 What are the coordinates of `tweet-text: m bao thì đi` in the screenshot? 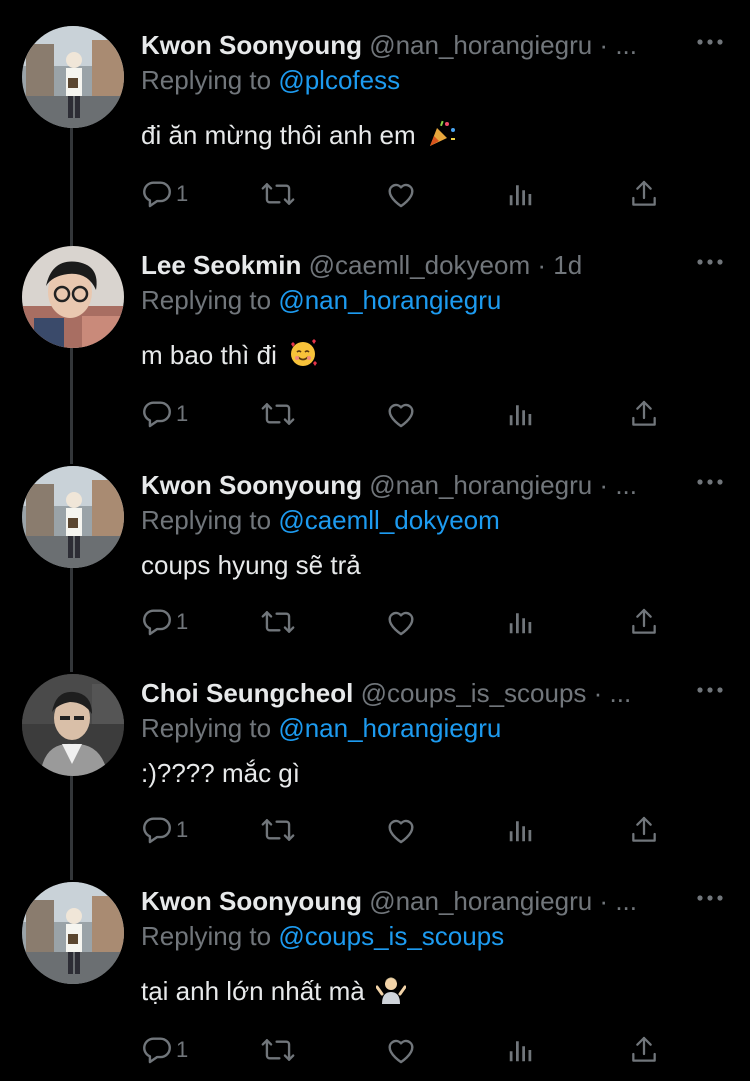 It's located at (229, 357).